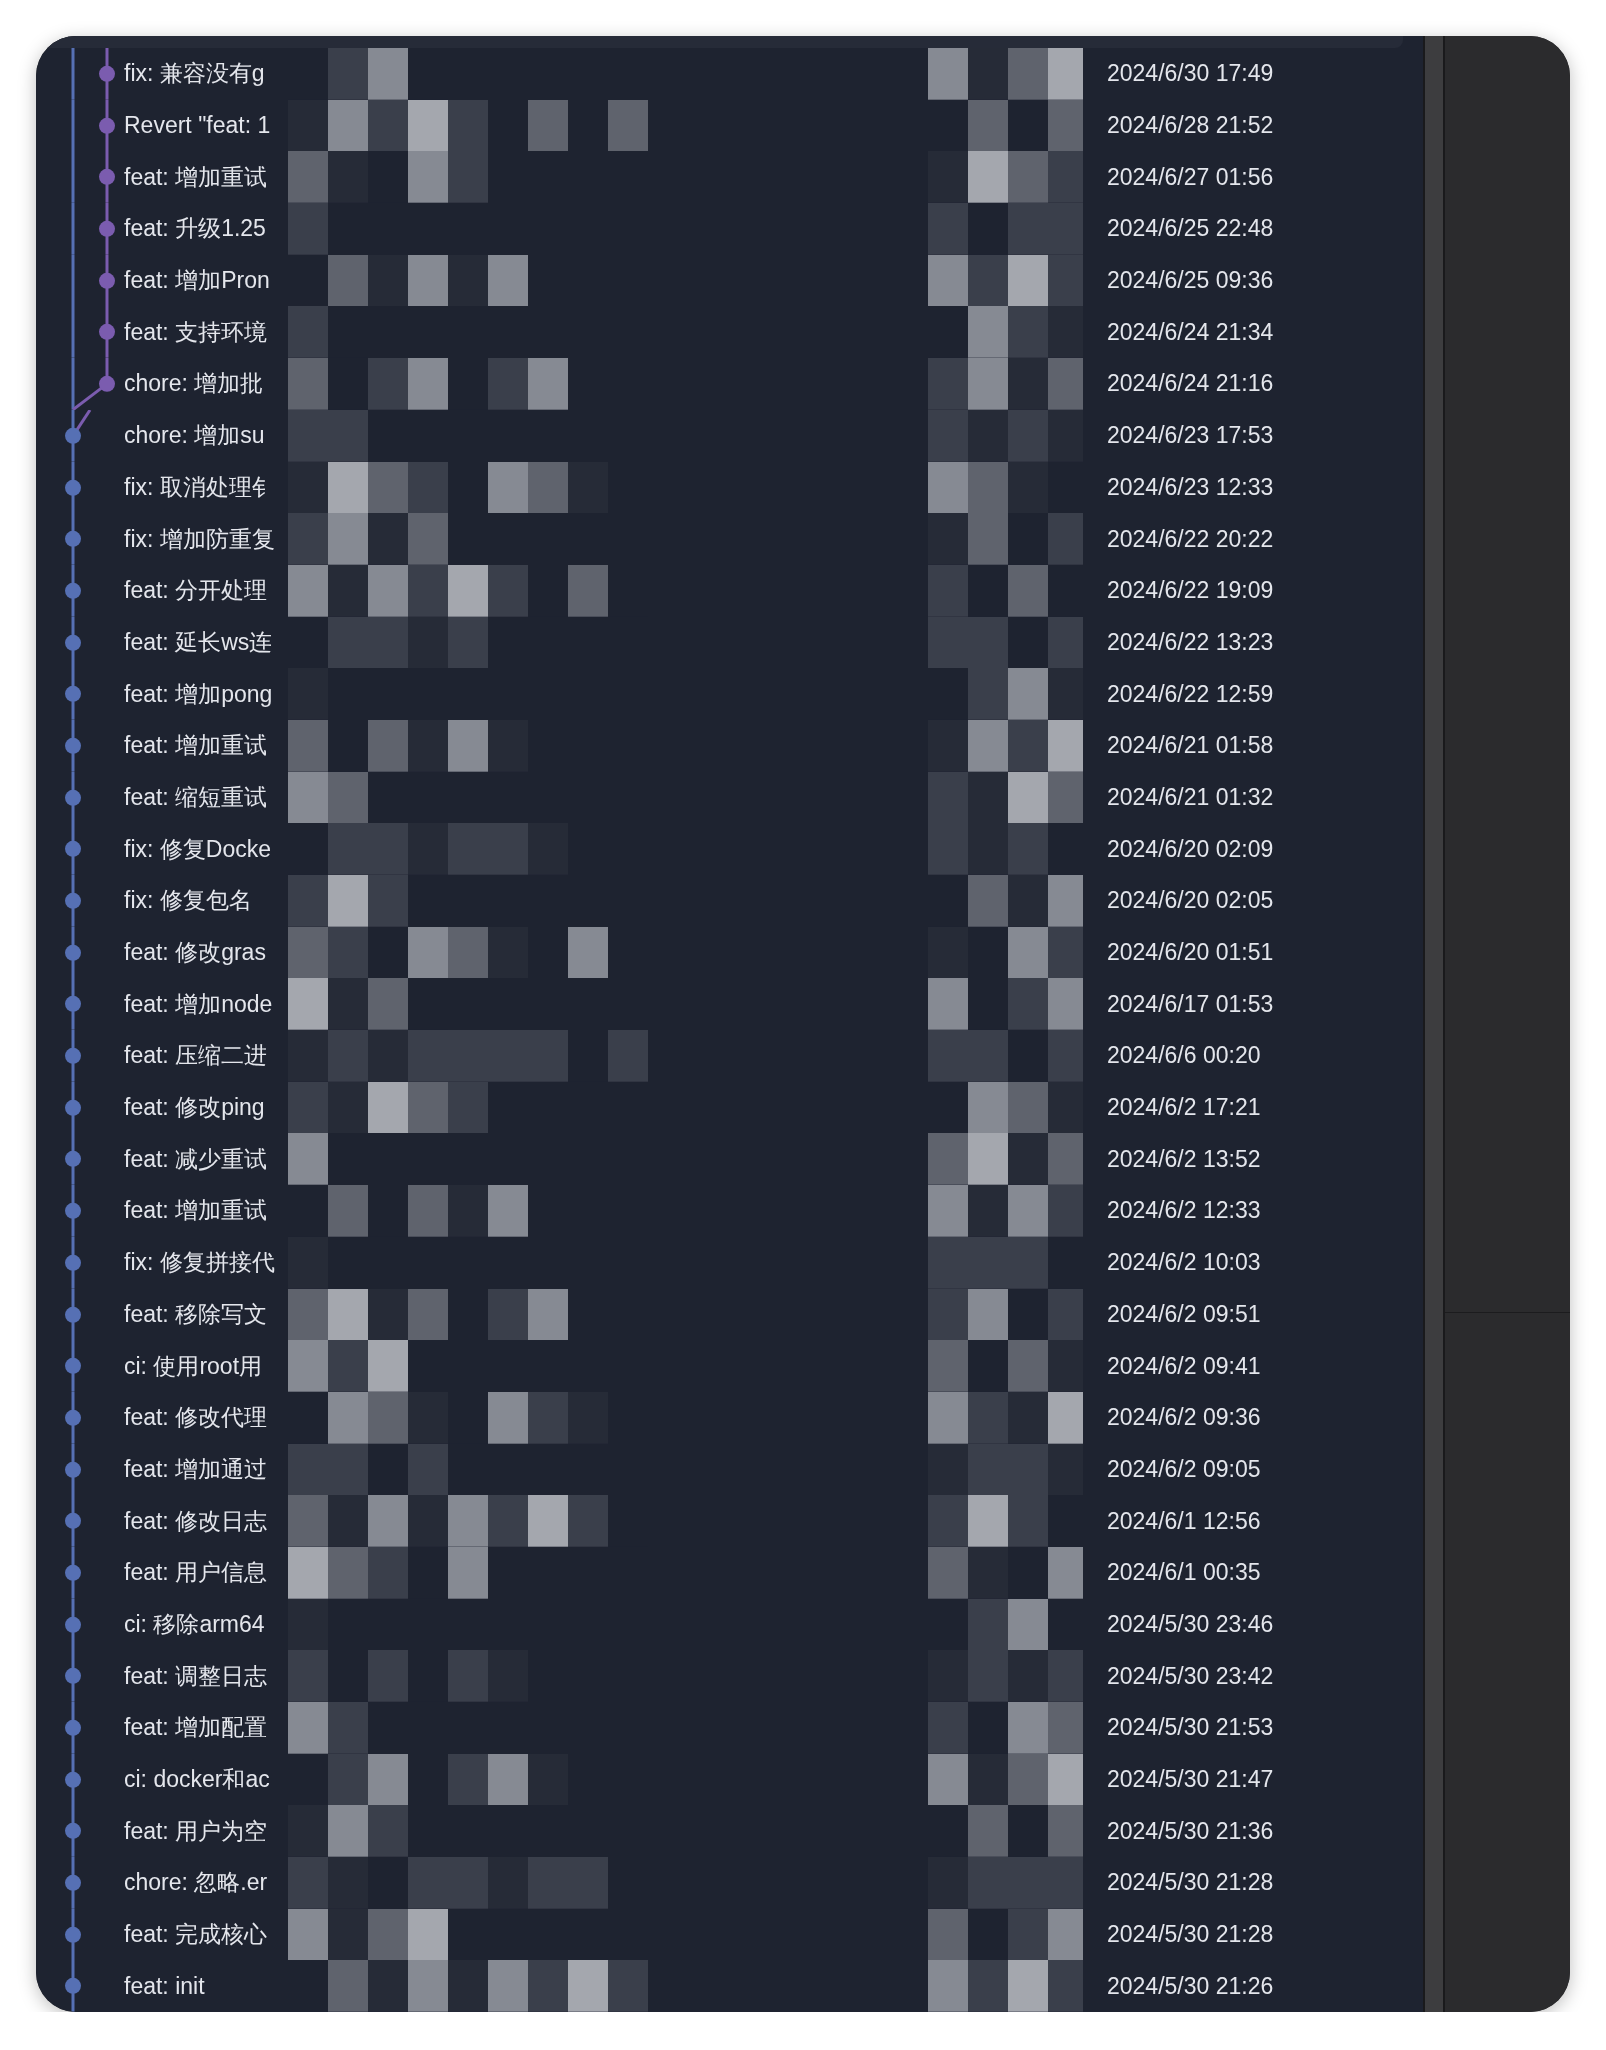 Image resolution: width=1606 pixels, height=2050 pixels. Describe the element at coordinates (206, 332) in the screenshot. I see `commit-message: feat: 支持环境` at that location.